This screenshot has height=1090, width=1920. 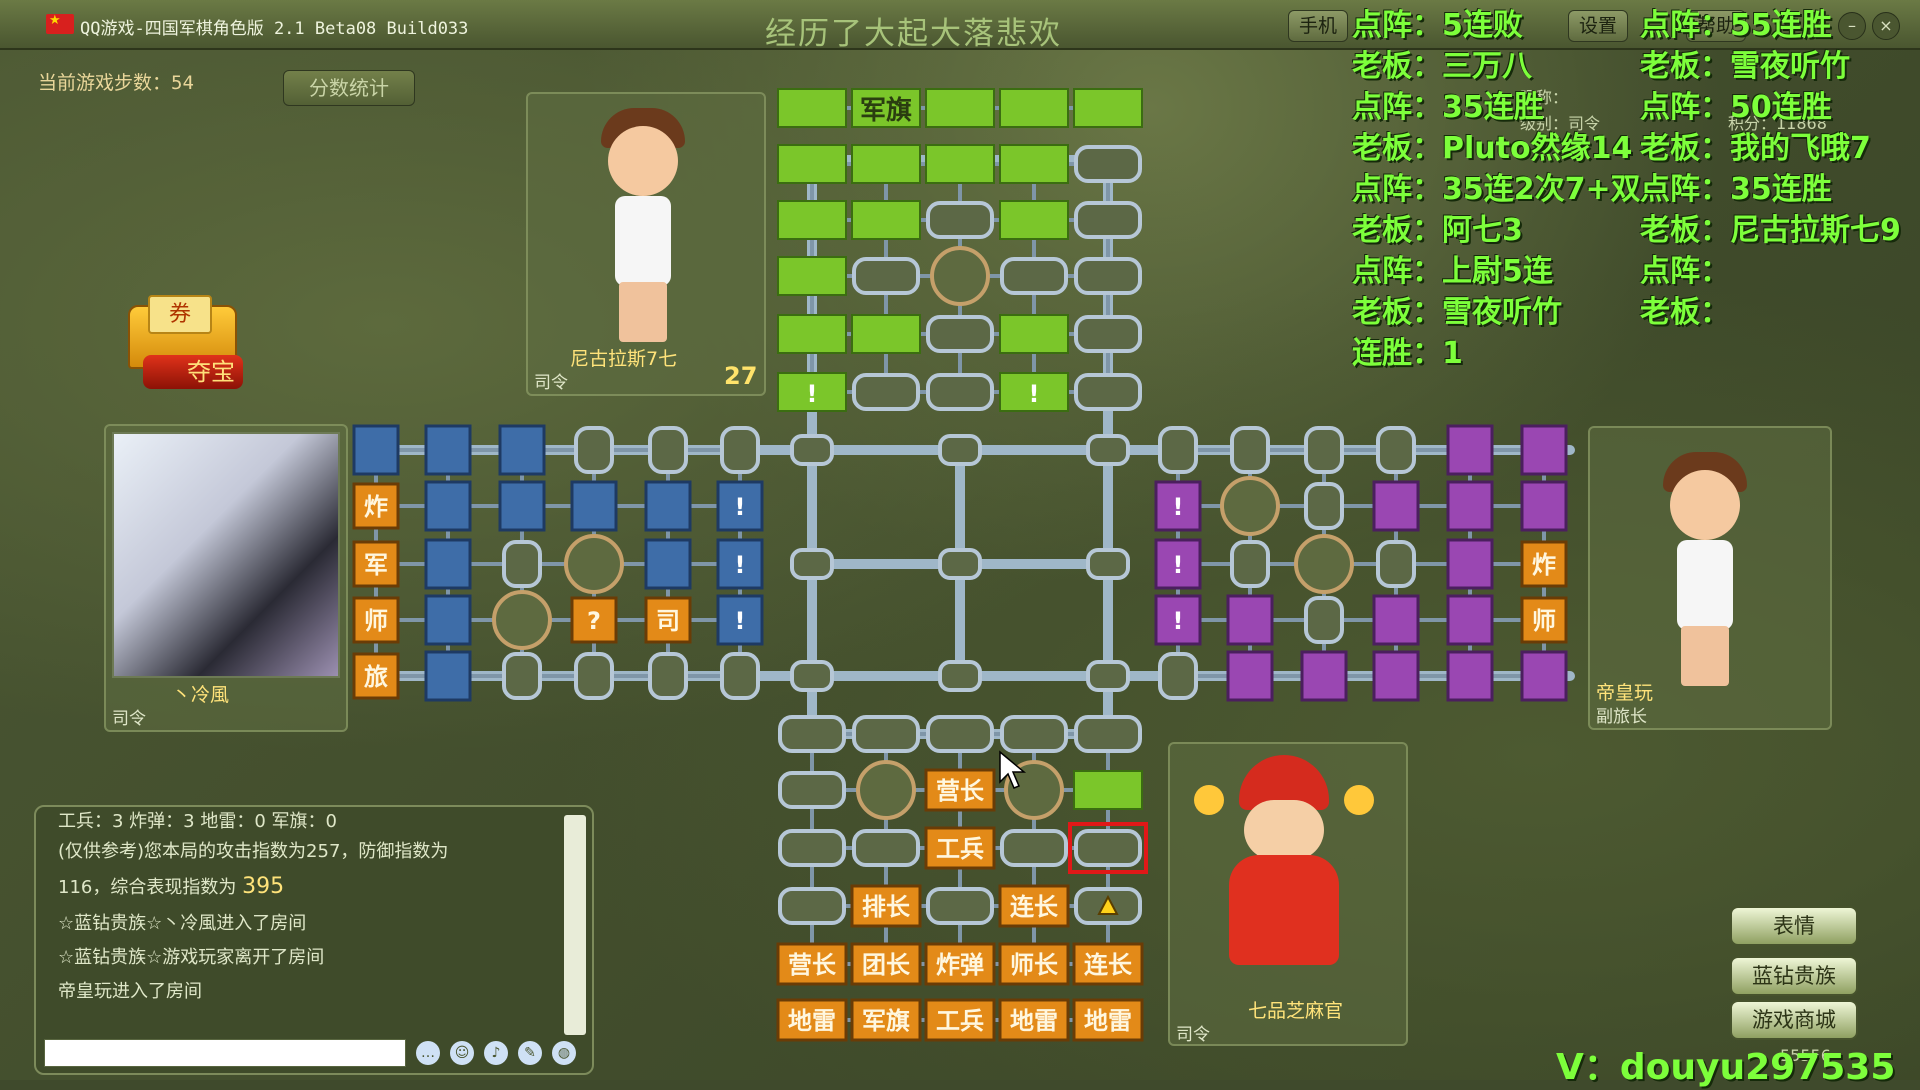 What do you see at coordinates (462, 1053) in the screenshot?
I see `emoji-icon: ☺` at bounding box center [462, 1053].